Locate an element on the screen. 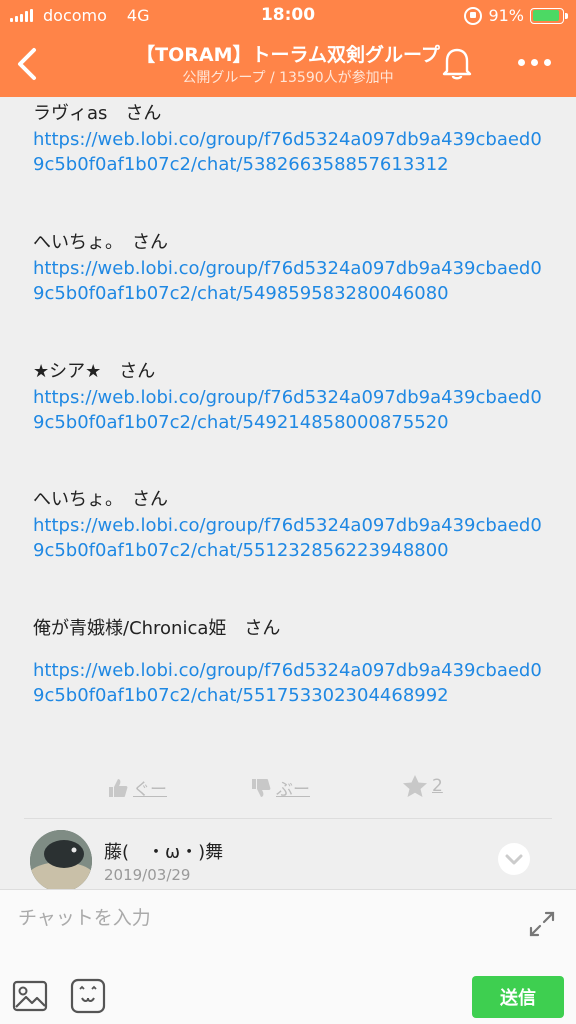  back-button is located at coordinates (29, 64).